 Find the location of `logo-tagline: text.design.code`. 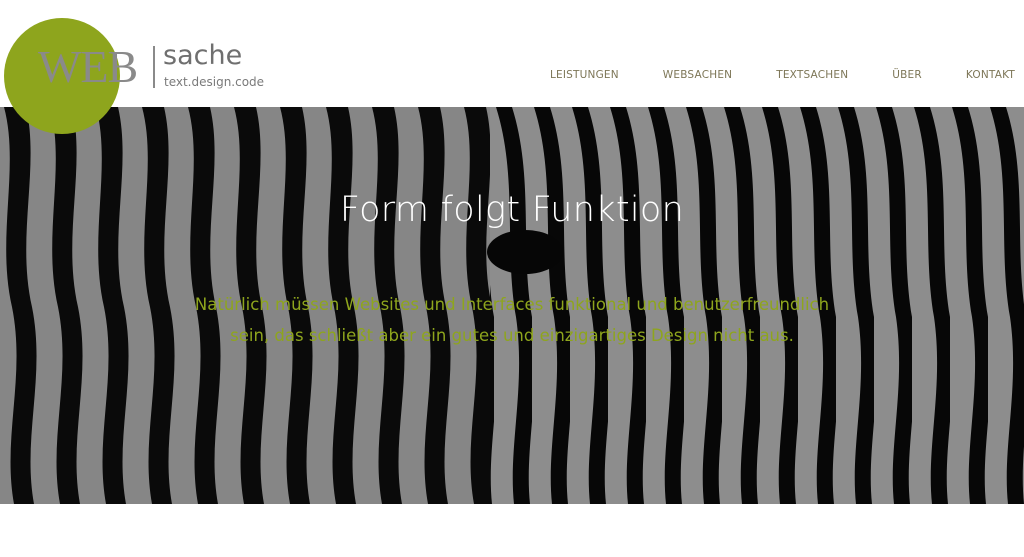

logo-tagline: text.design.code is located at coordinates (214, 82).